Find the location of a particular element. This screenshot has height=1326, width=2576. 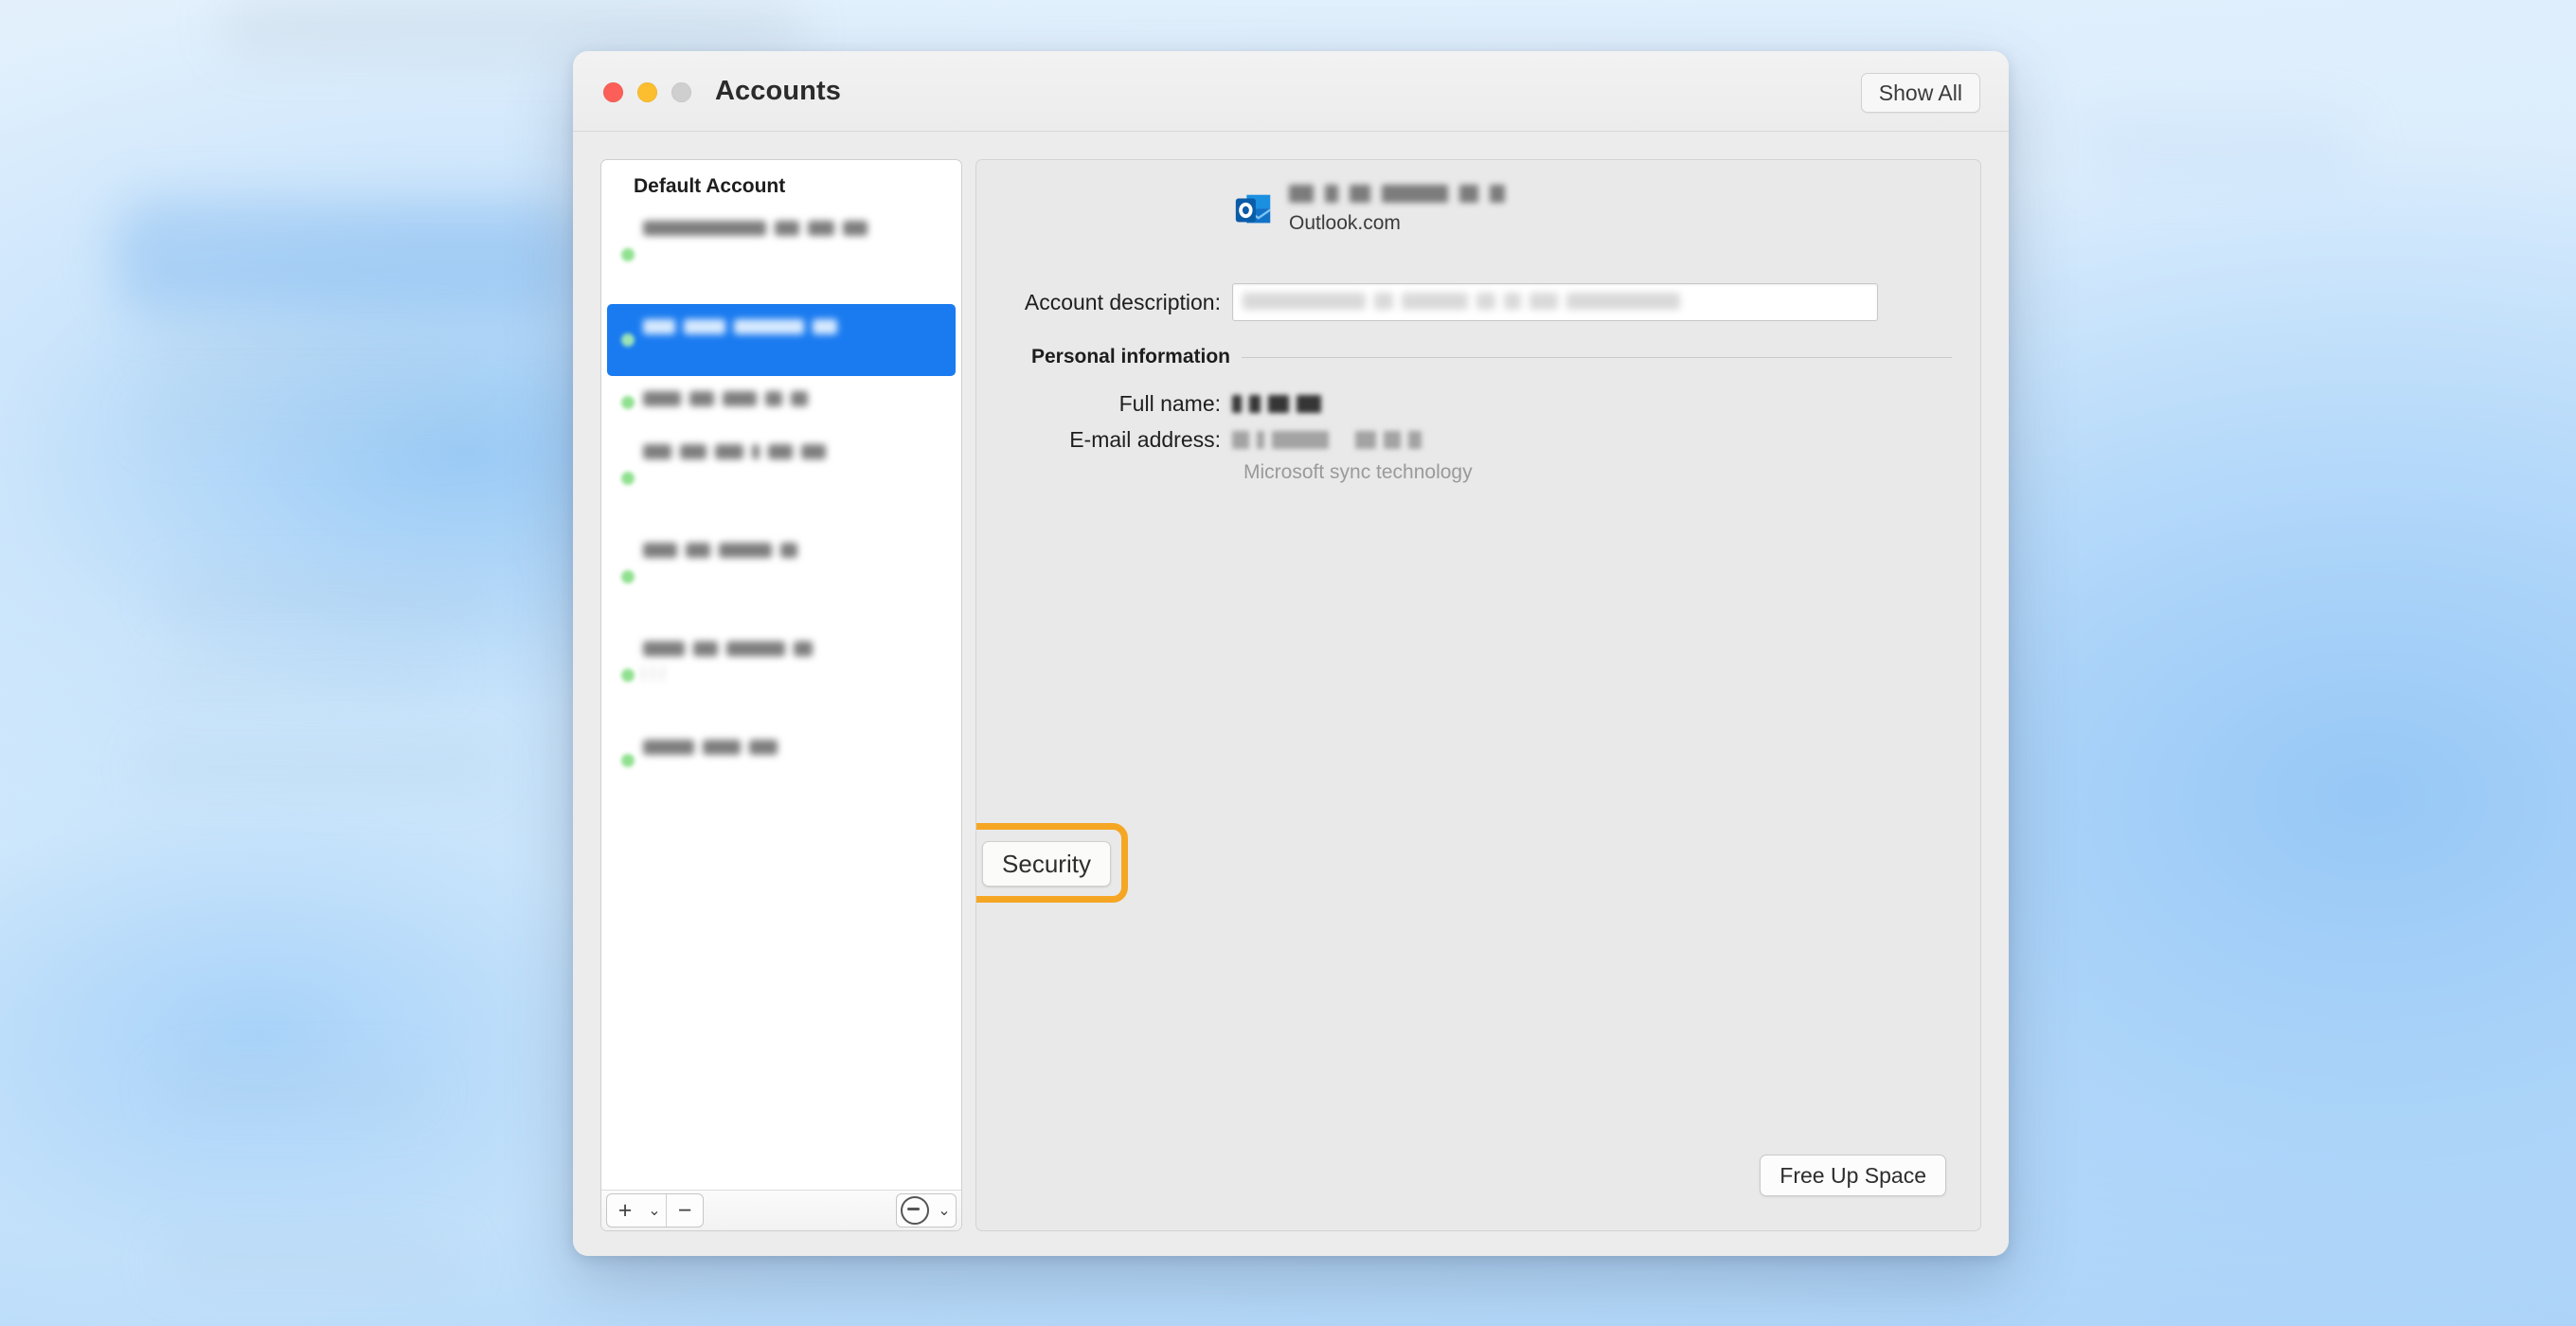

account-header: Outlook.com is located at coordinates (1368, 209).